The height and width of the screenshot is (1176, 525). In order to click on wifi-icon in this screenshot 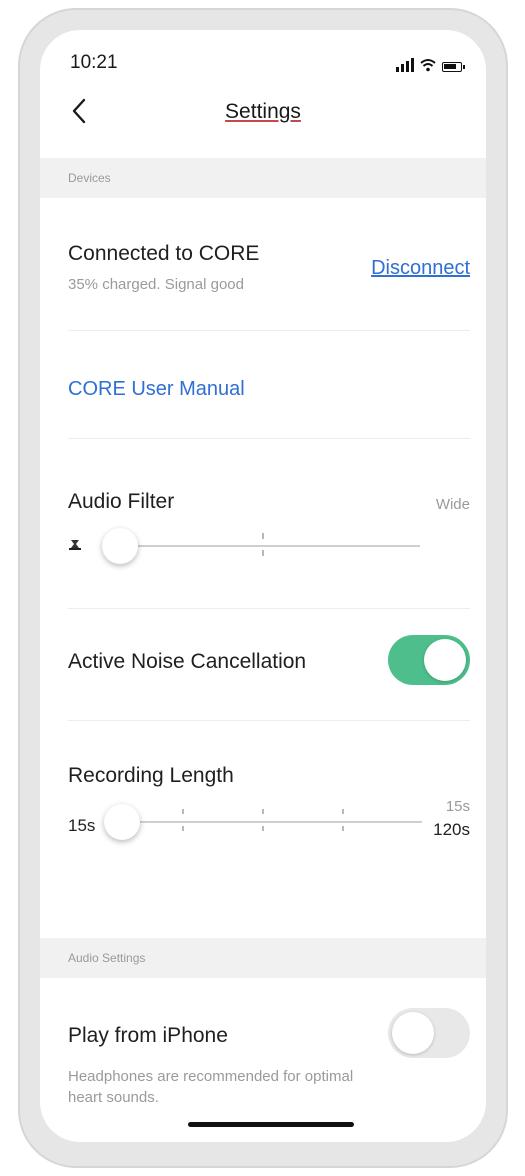, I will do `click(428, 65)`.